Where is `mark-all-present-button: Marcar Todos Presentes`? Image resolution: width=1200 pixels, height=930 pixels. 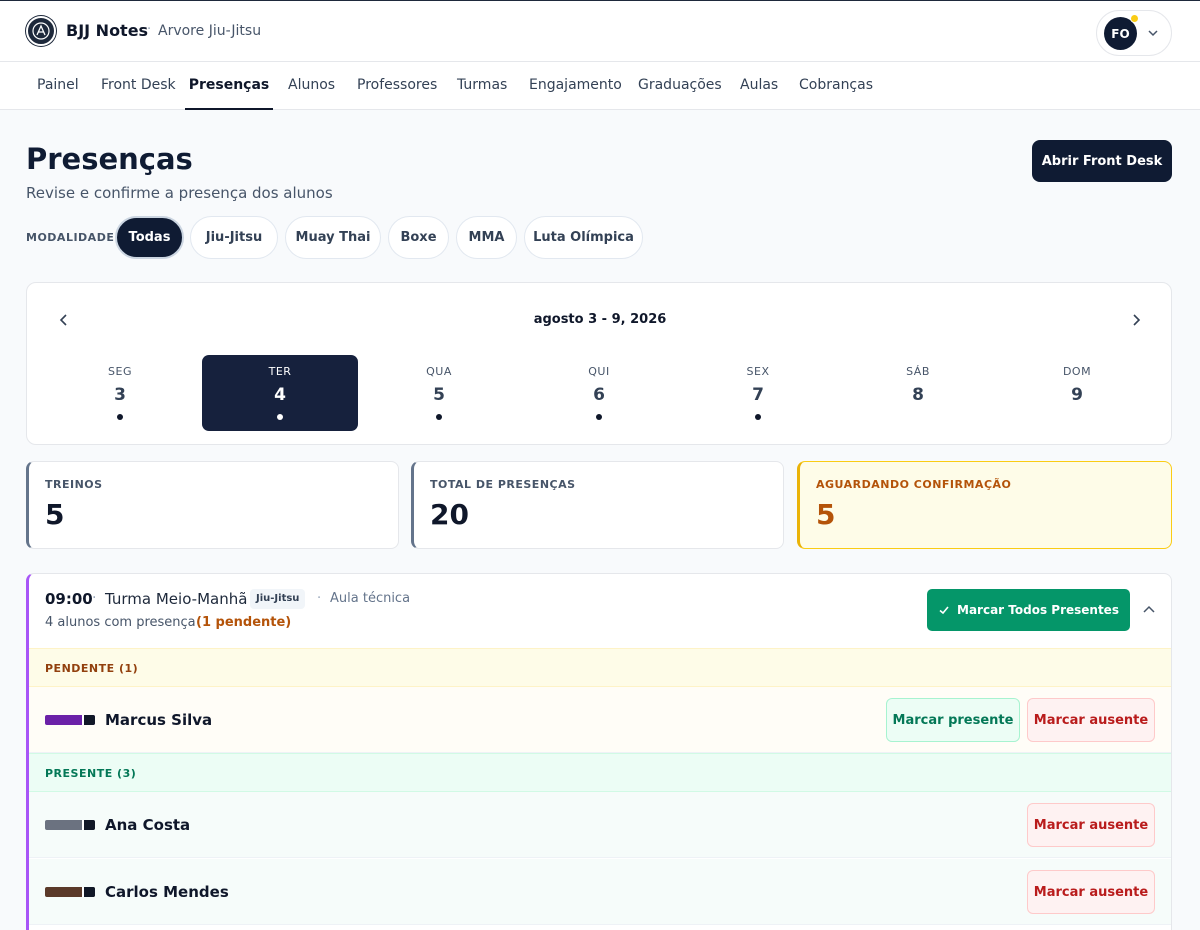
mark-all-present-button: Marcar Todos Presentes is located at coordinates (1028, 610).